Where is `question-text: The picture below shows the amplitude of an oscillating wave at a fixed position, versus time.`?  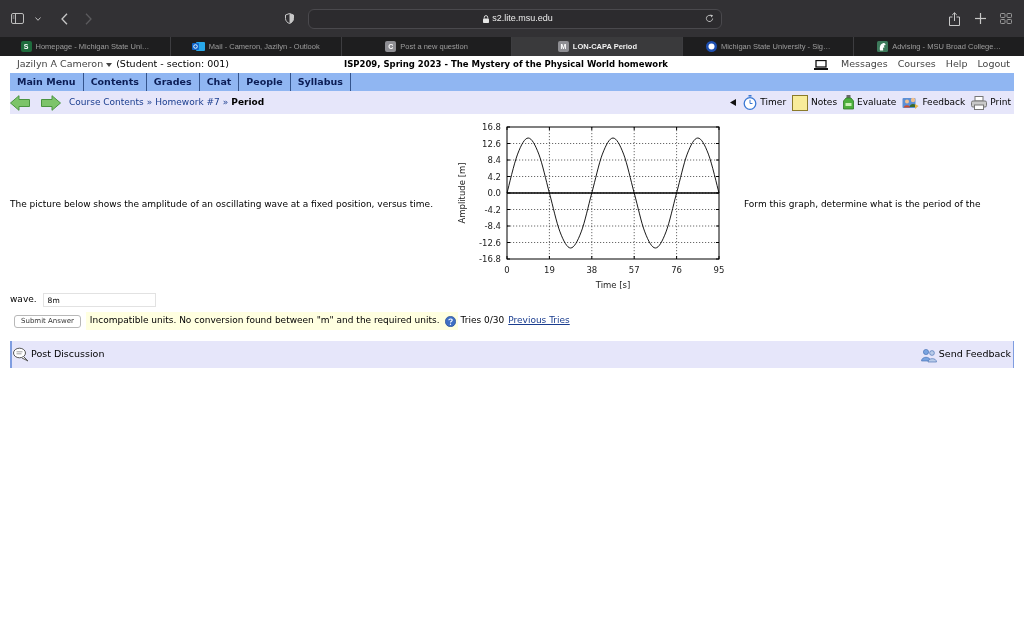
question-text: The picture below shows the amplitude of an oscillating wave at a fixed position, versus time. is located at coordinates (222, 204).